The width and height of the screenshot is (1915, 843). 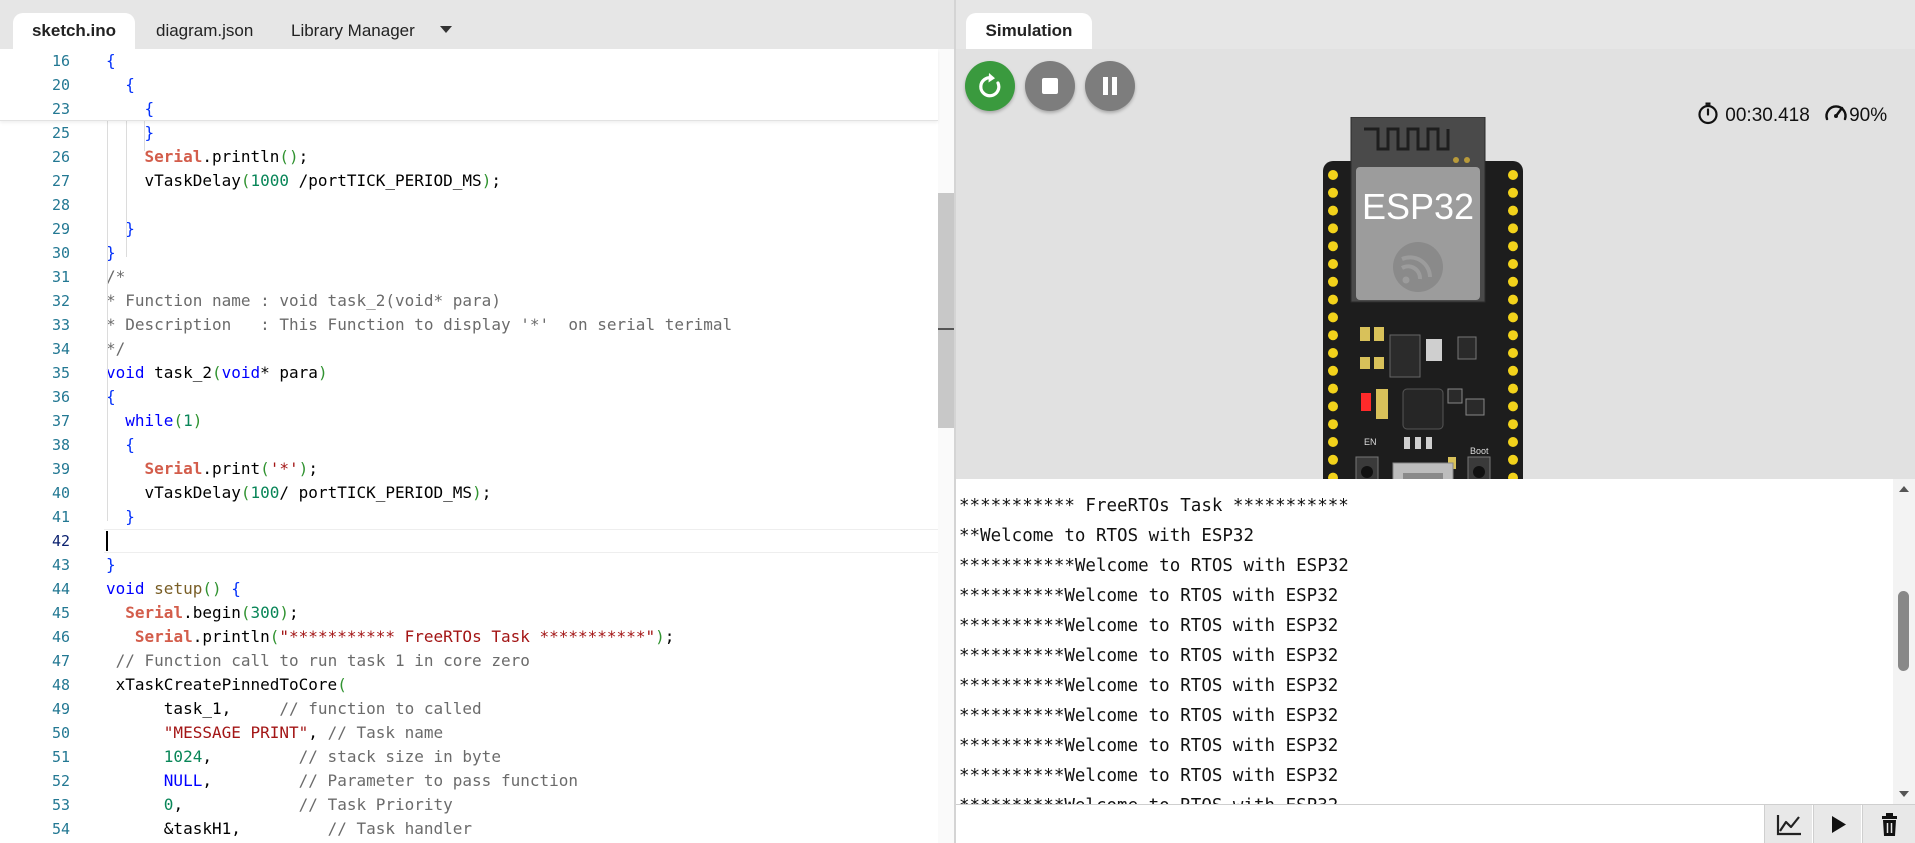 I want to click on code-line: 51 1024, // stack size in byte, so click(x=478, y=757).